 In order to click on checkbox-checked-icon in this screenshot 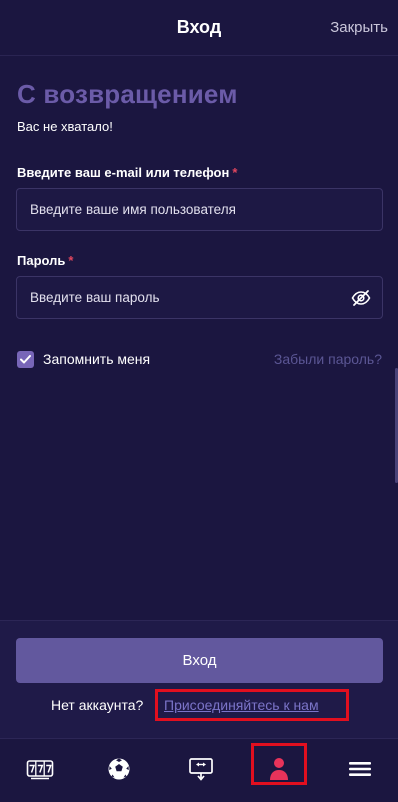, I will do `click(25, 359)`.